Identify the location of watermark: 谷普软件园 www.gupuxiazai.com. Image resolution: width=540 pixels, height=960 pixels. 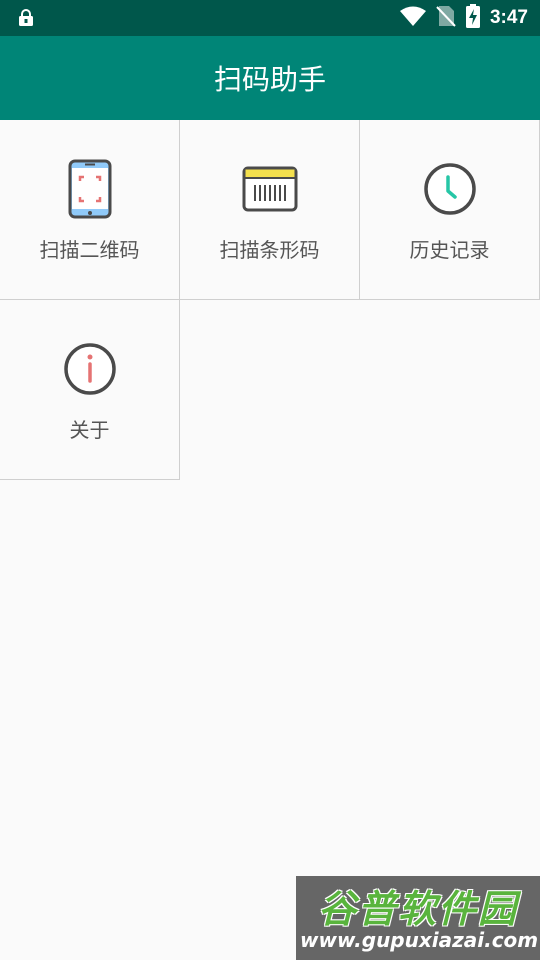
(418, 918).